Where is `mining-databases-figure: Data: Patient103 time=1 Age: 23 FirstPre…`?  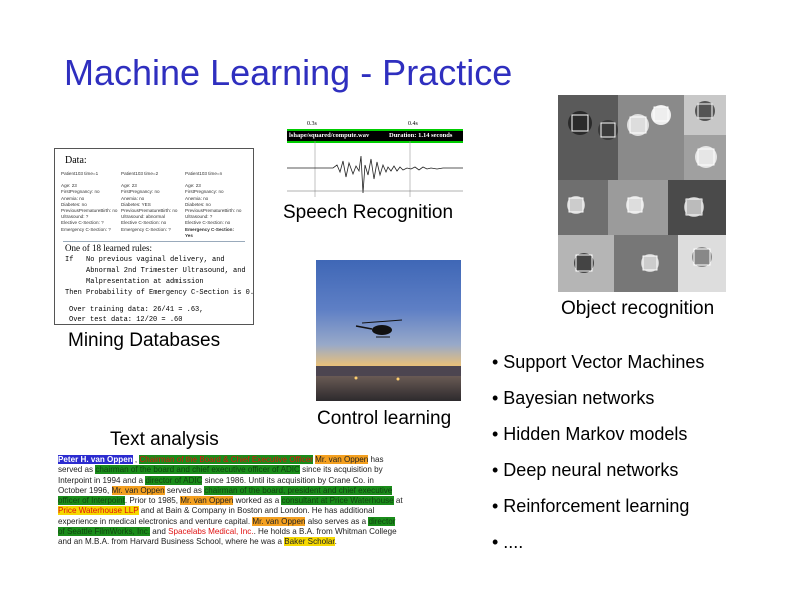 mining-databases-figure: Data: Patient103 time=1 Age: 23 FirstPre… is located at coordinates (154, 236).